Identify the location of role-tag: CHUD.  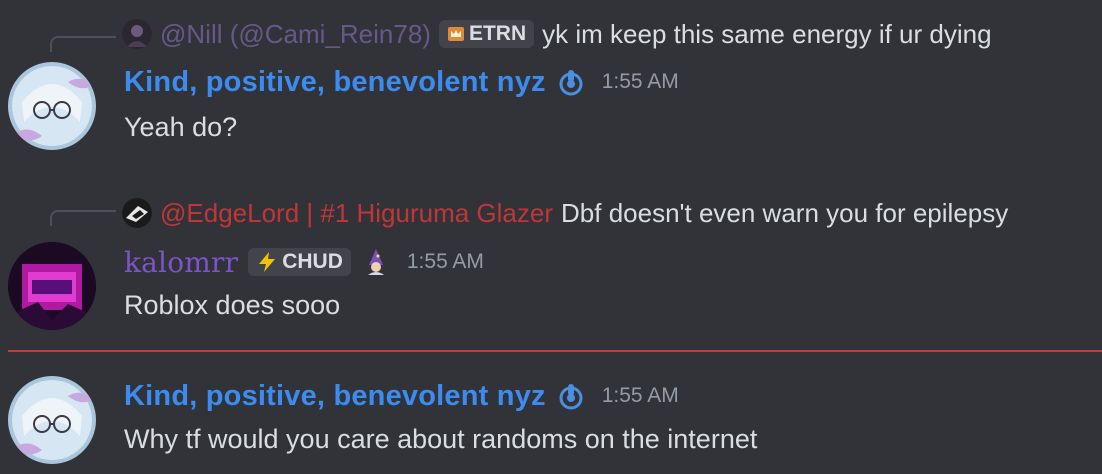
(299, 262).